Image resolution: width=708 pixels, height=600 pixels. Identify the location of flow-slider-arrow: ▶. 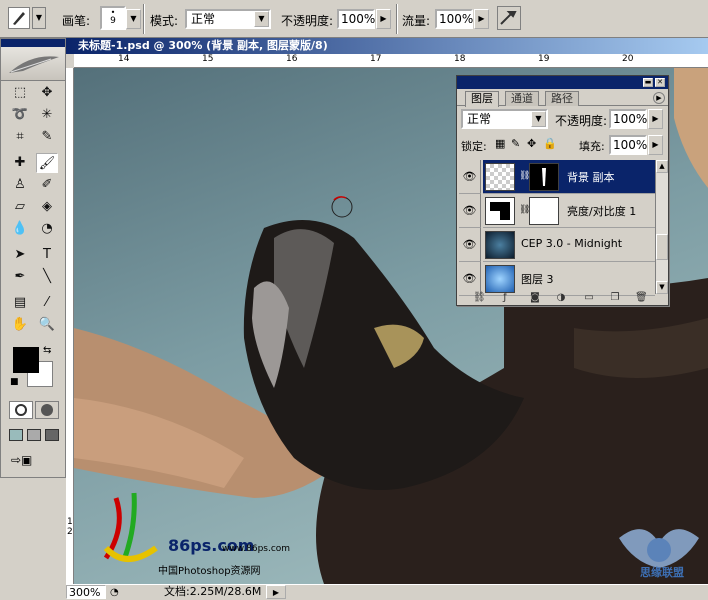
(481, 19).